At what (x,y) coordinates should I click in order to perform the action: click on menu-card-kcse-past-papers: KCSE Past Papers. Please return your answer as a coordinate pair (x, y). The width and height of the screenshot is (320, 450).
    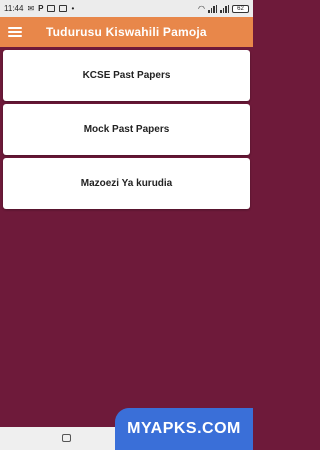
    Looking at the image, I should click on (126, 75).